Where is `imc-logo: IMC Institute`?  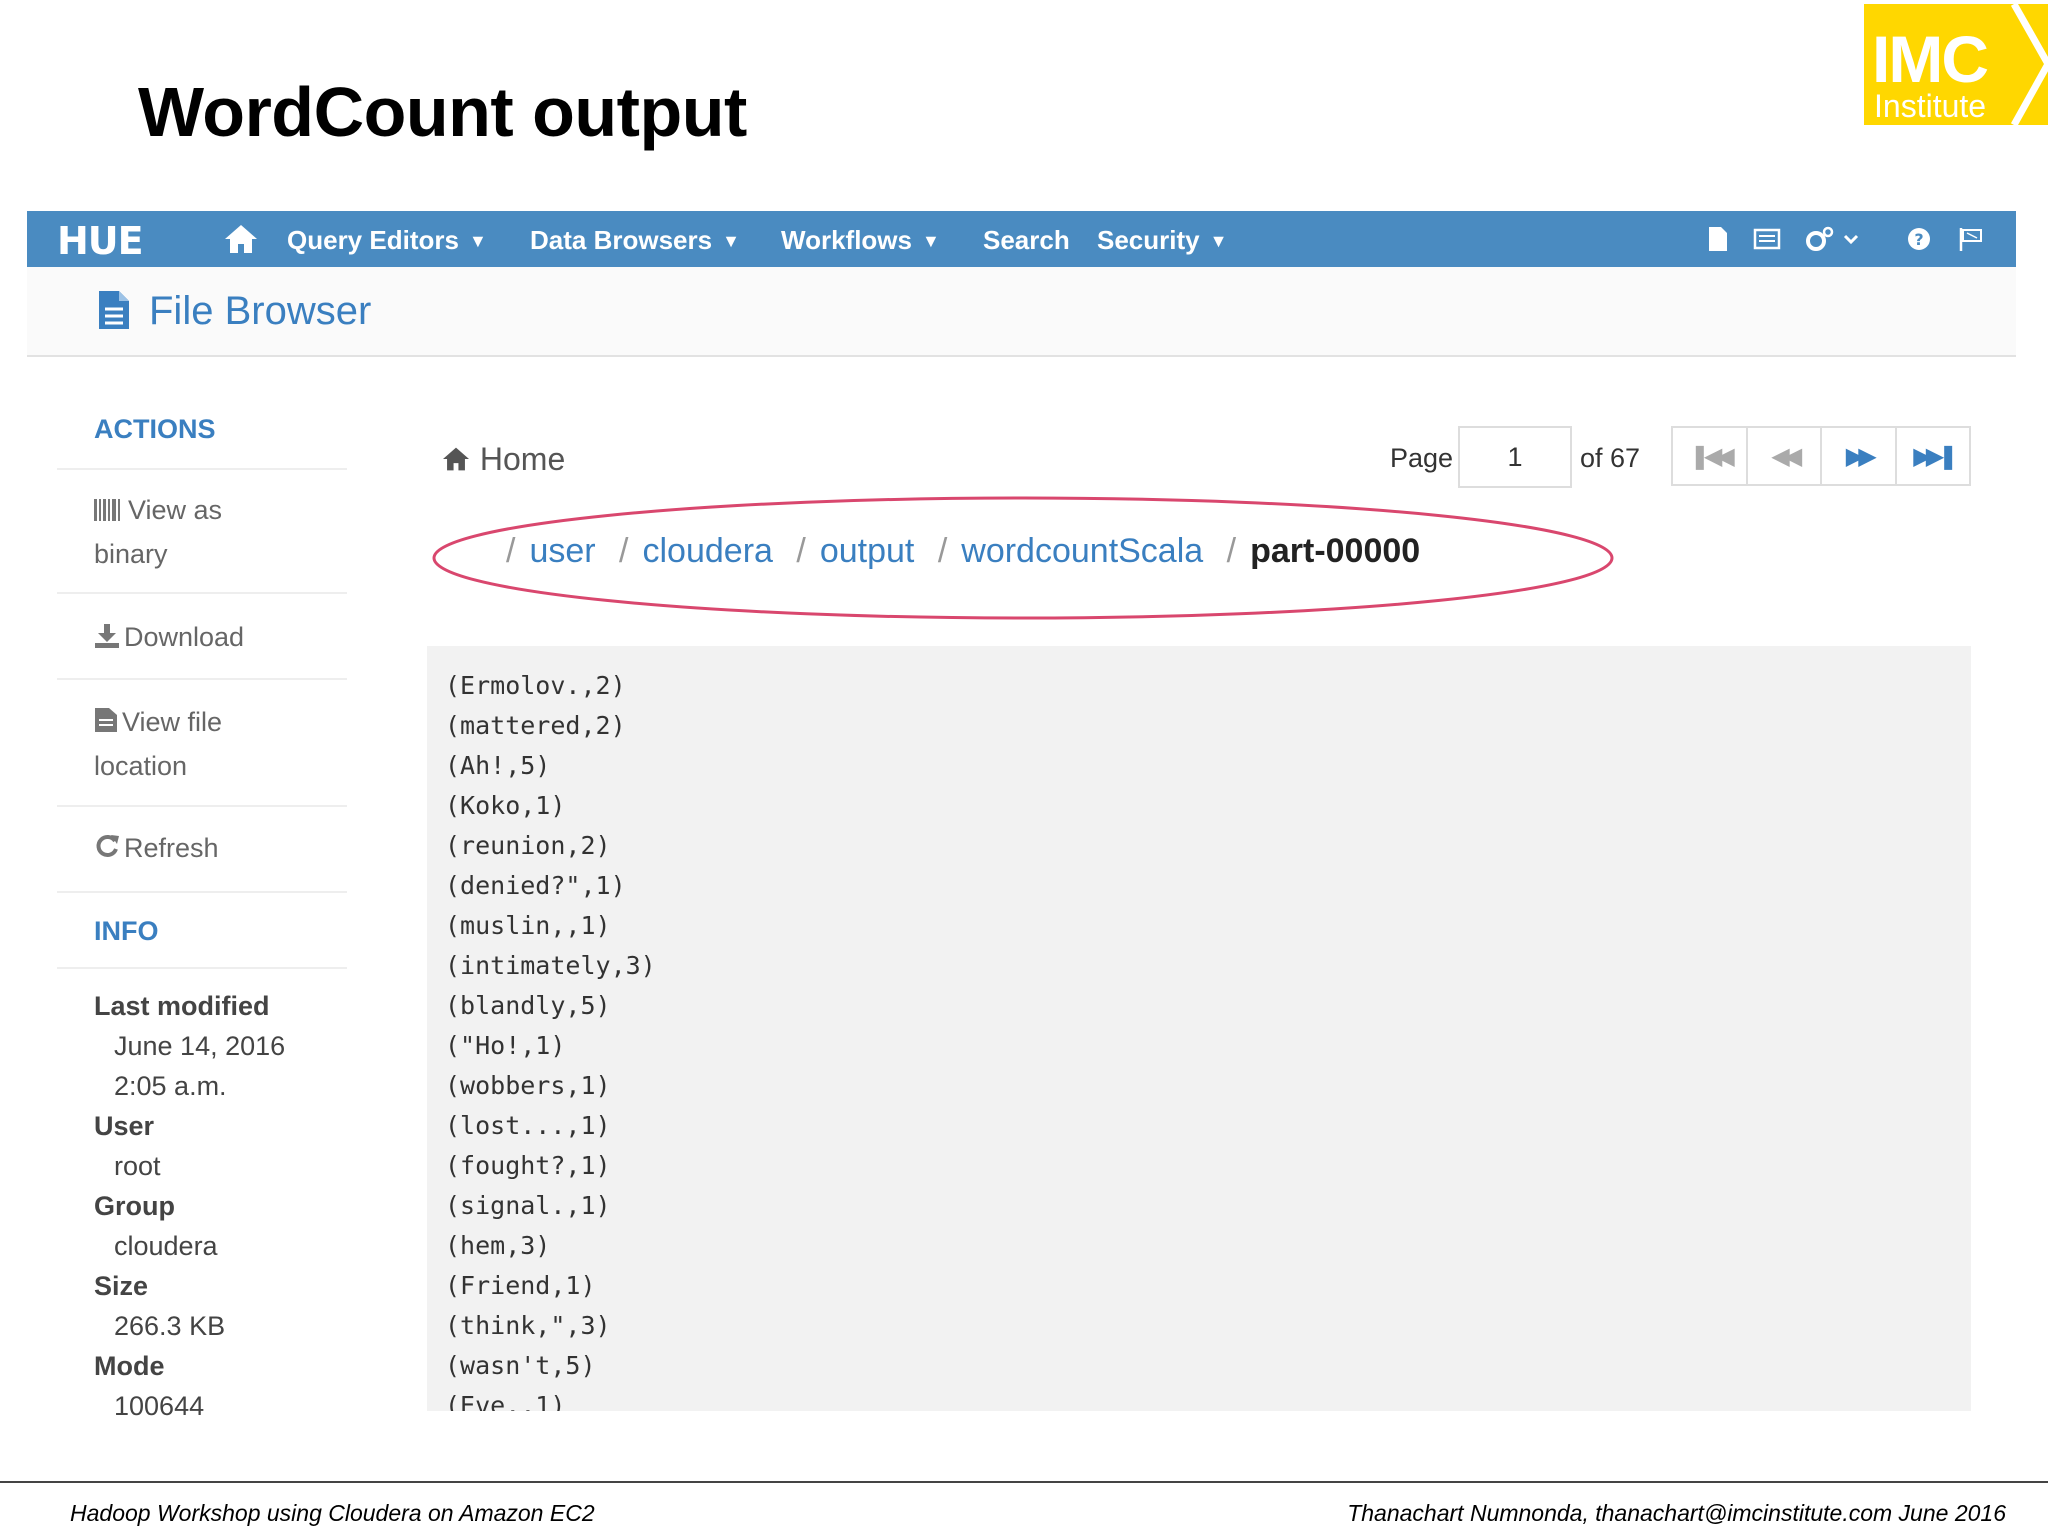 imc-logo: IMC Institute is located at coordinates (1956, 64).